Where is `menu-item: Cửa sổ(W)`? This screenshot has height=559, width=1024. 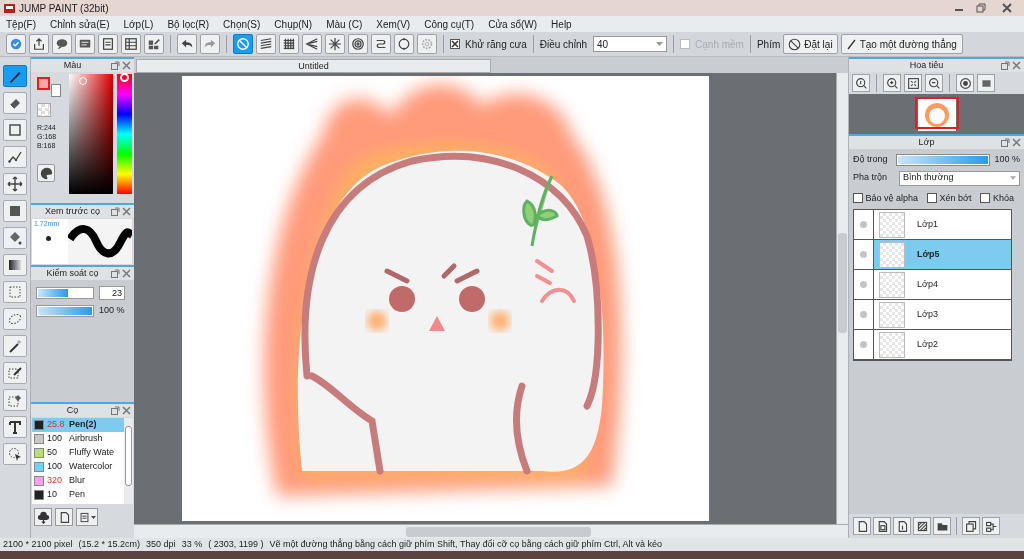 menu-item: Cửa sổ(W) is located at coordinates (513, 24).